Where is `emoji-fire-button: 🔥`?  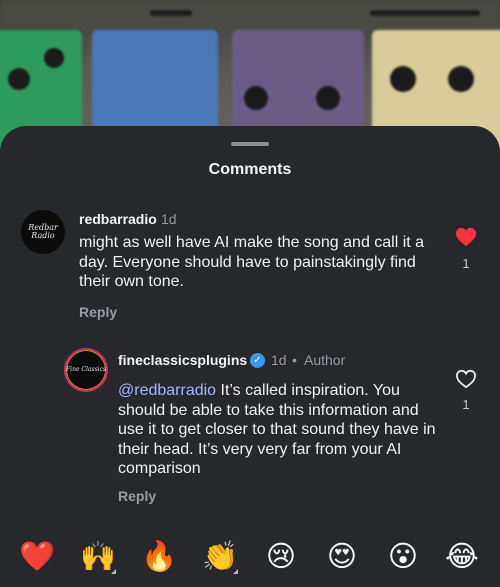
emoji-fire-button: 🔥 is located at coordinates (159, 556).